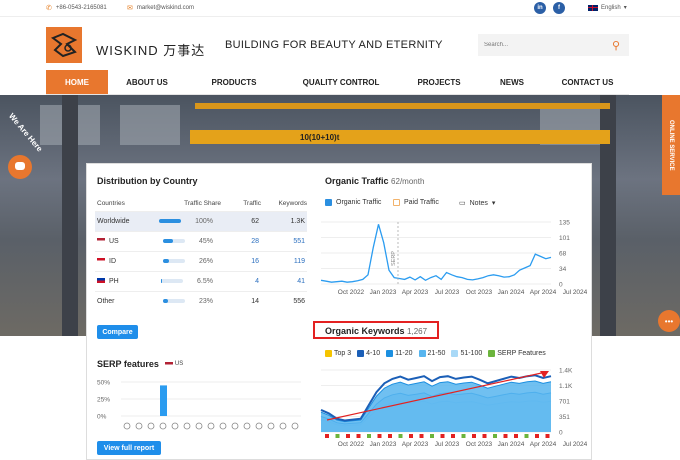 This screenshot has height=460, width=680. Describe the element at coordinates (404, 353) in the screenshot. I see `legend-label: 11-20` at that location.